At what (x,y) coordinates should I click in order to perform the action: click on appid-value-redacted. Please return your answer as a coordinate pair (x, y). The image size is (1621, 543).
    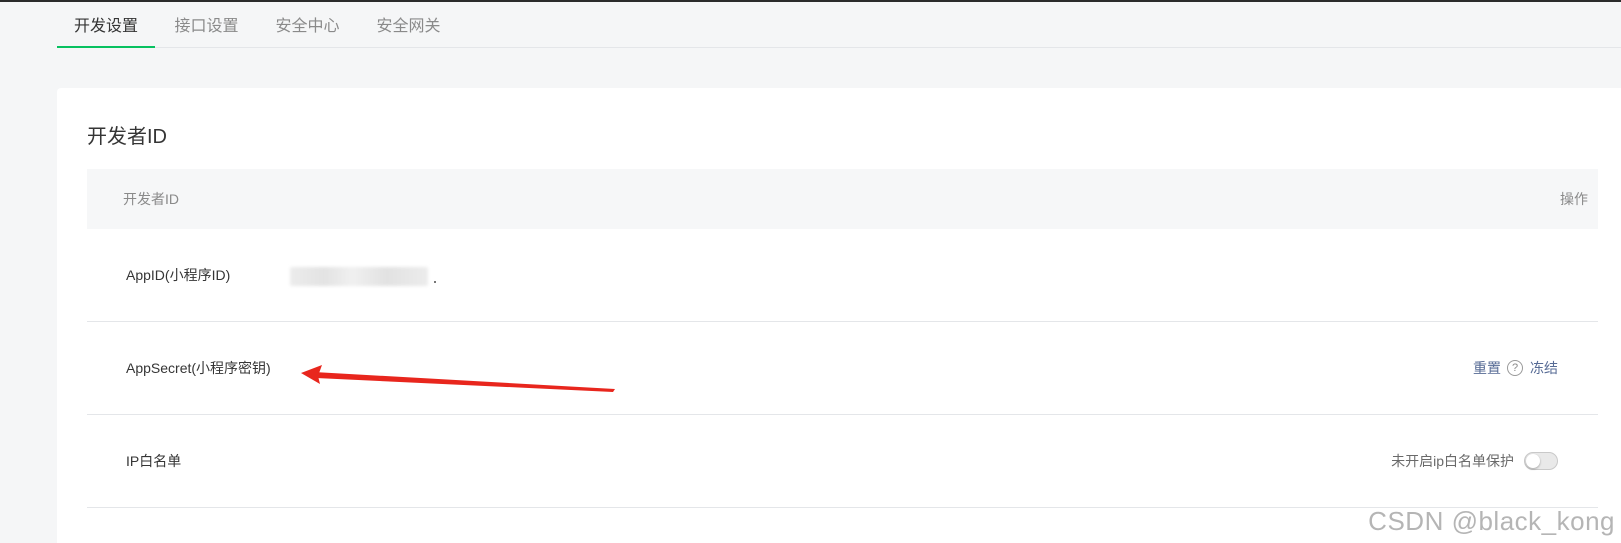
    Looking at the image, I should click on (359, 276).